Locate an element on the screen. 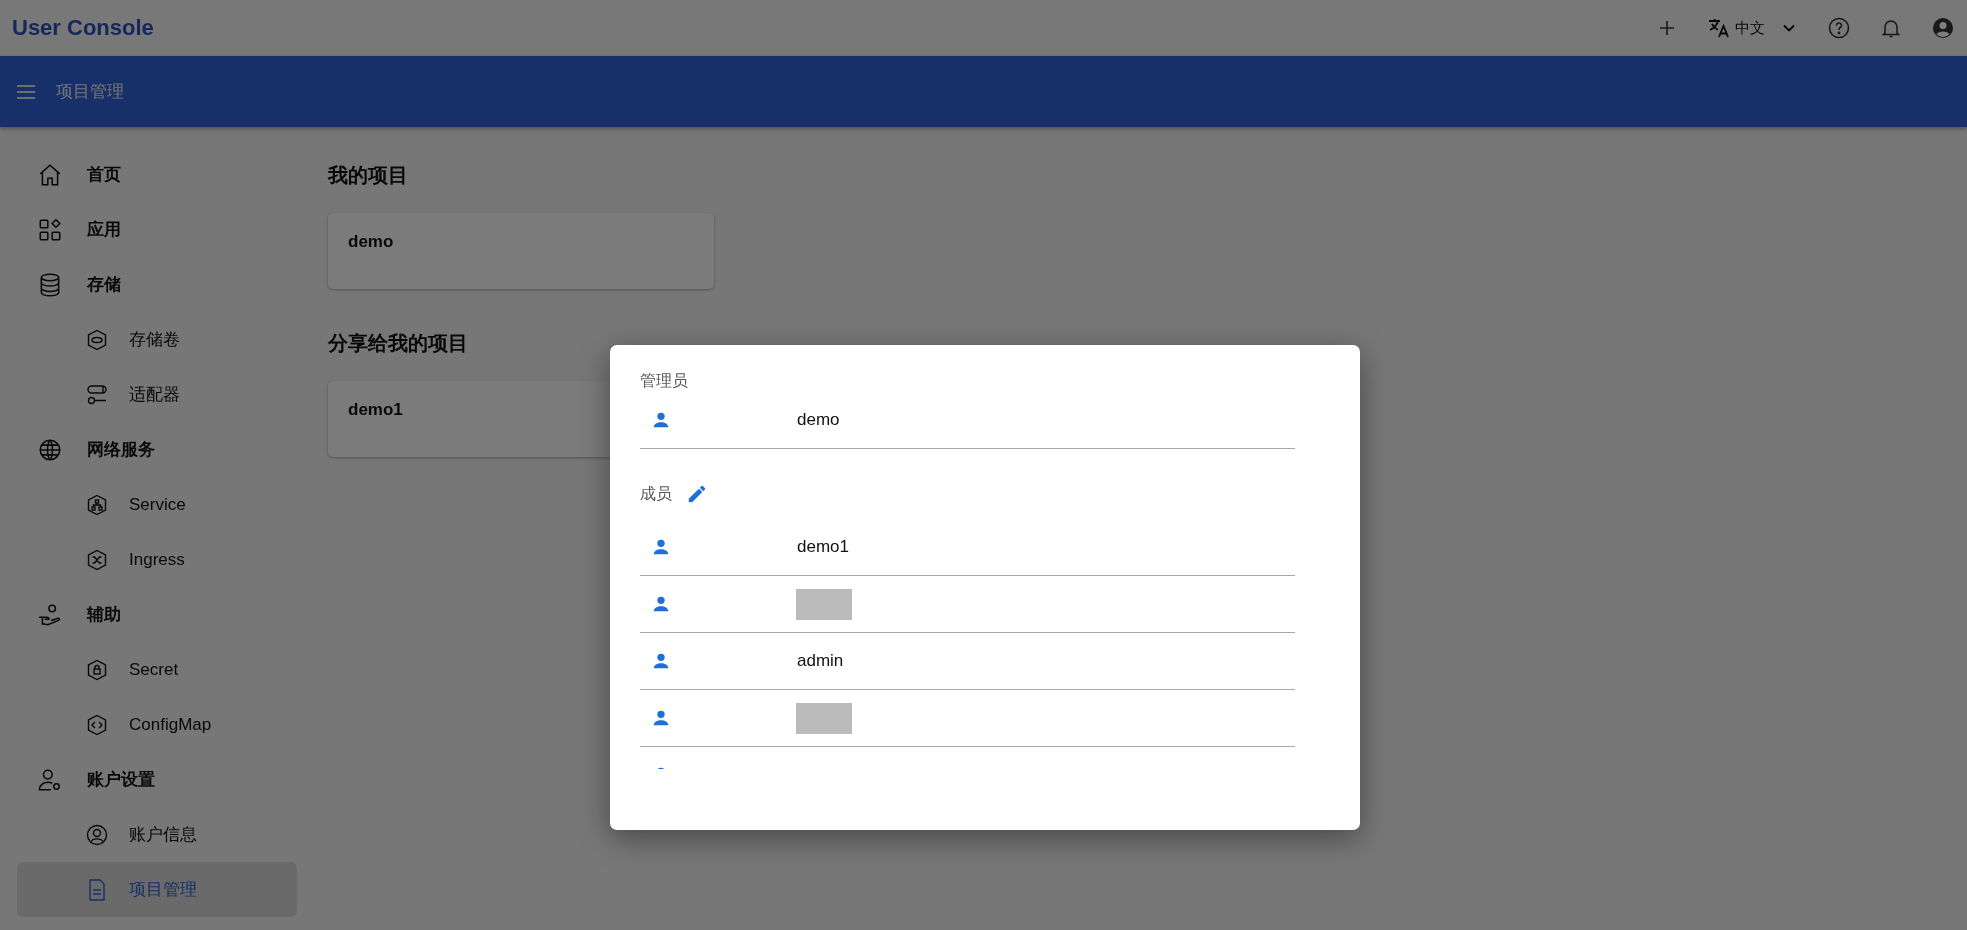  section-heading: 分享给我的项目 is located at coordinates (398, 343).